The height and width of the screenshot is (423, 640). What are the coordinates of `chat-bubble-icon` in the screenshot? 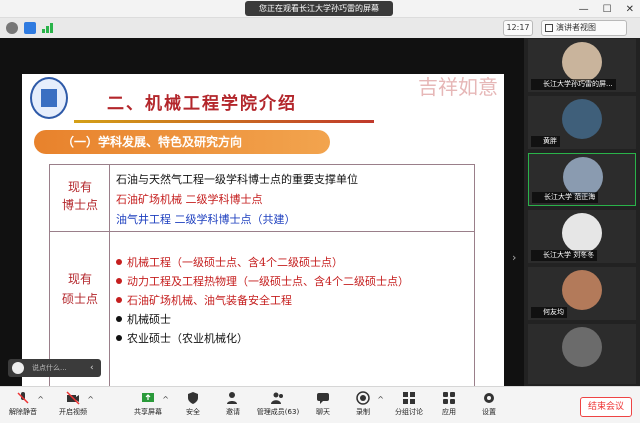 It's located at (18, 368).